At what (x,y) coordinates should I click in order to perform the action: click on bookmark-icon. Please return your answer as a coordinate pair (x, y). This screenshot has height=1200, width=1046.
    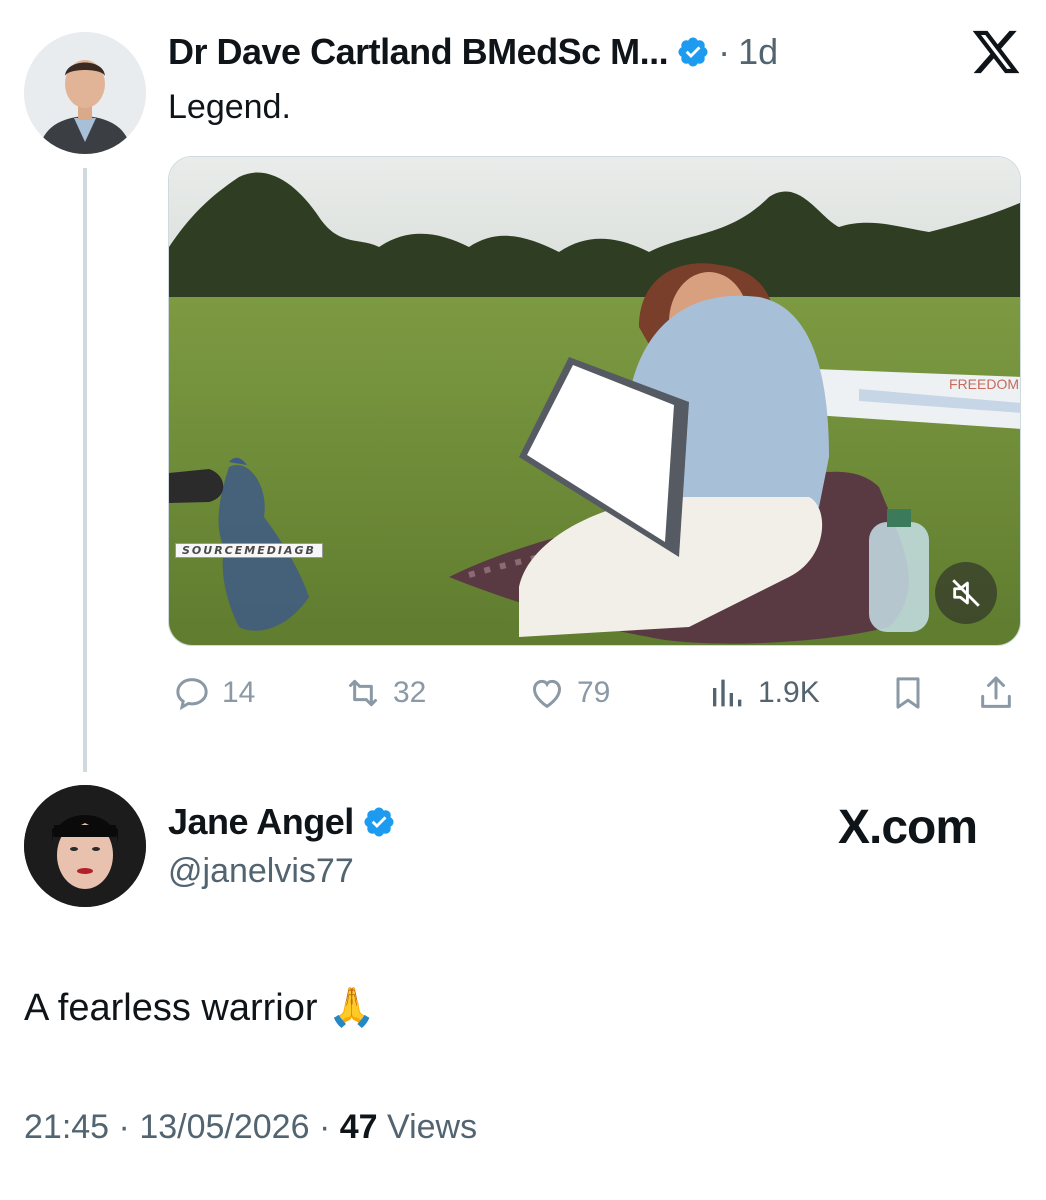
    Looking at the image, I should click on (908, 693).